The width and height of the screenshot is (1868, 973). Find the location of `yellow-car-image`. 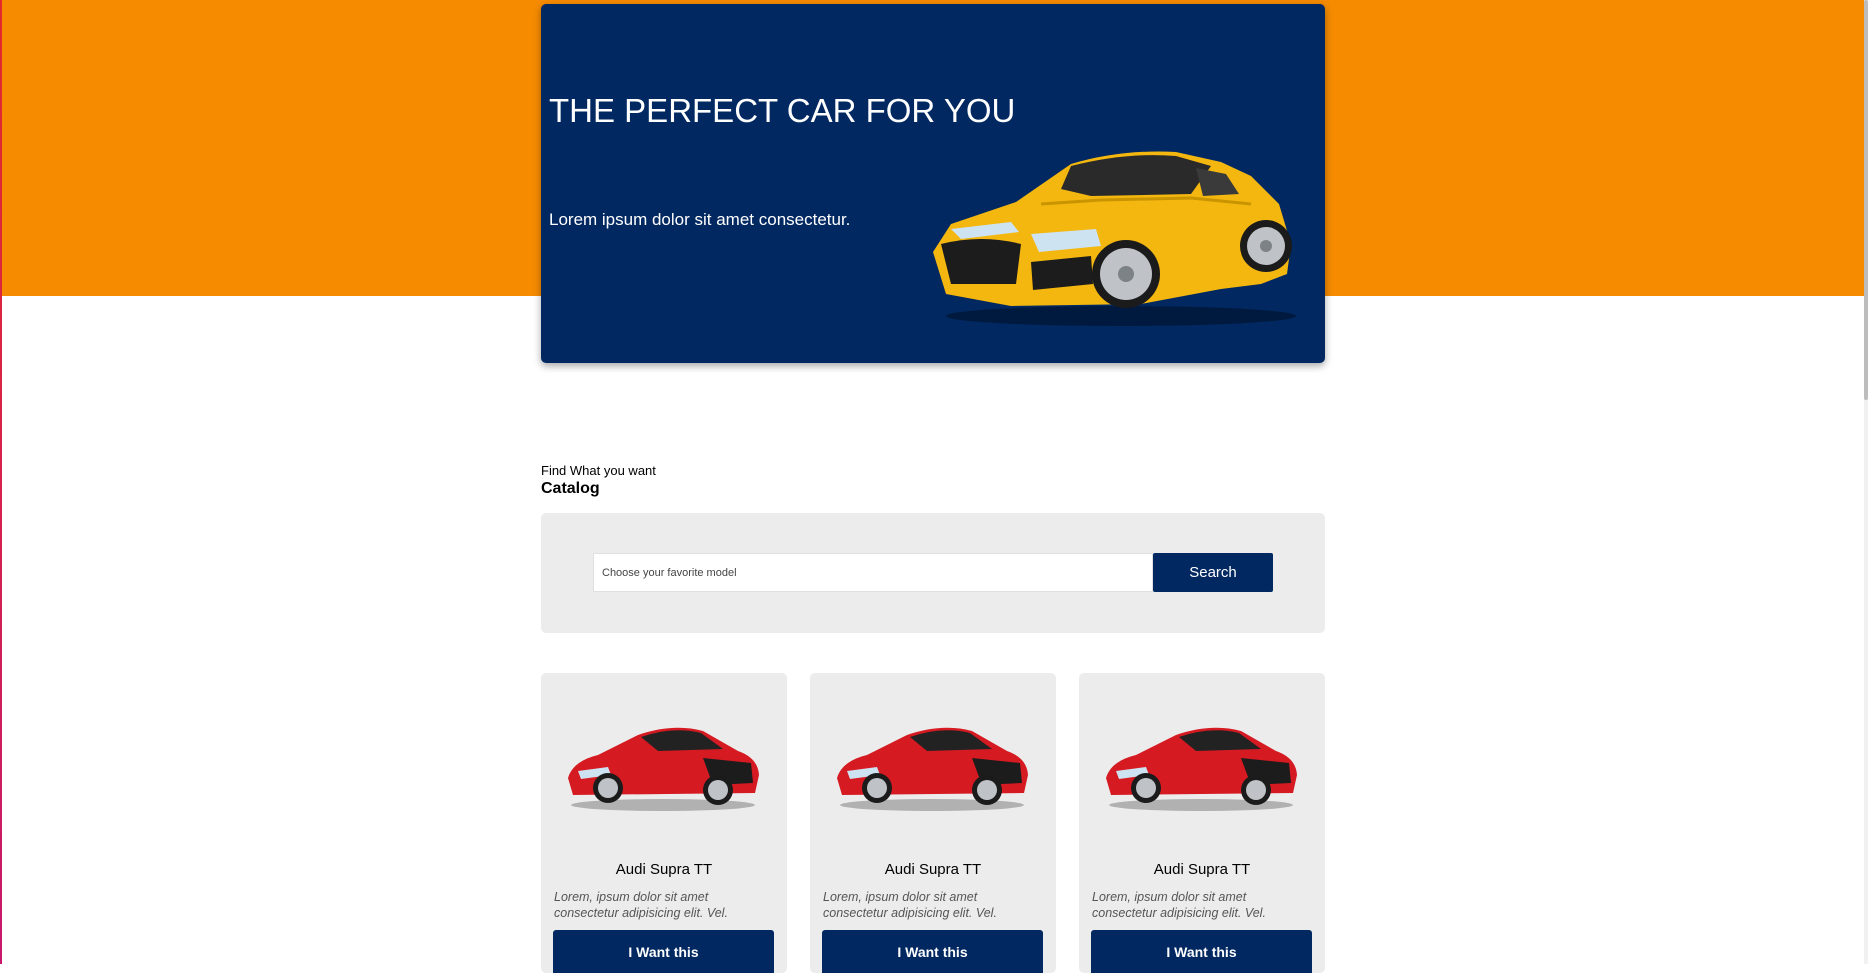

yellow-car-image is located at coordinates (1114, 238).